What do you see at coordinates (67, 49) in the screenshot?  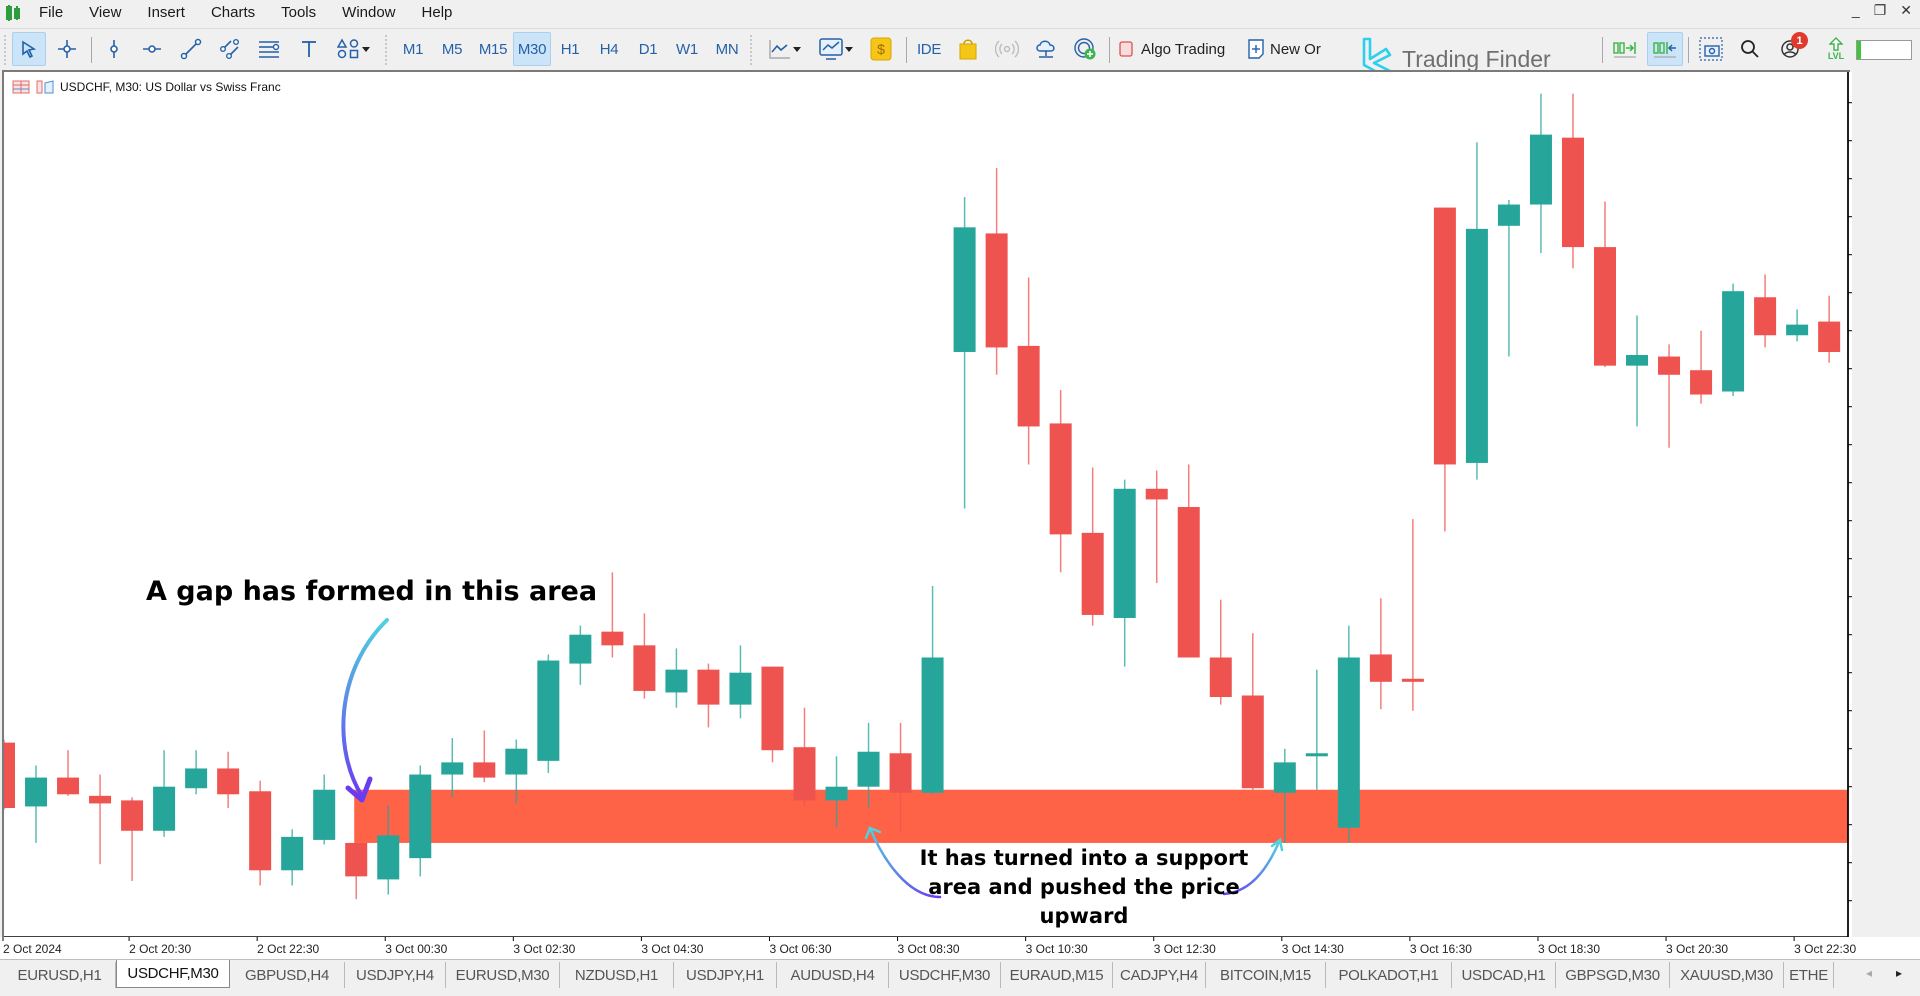 I see `crosshair-tool-button` at bounding box center [67, 49].